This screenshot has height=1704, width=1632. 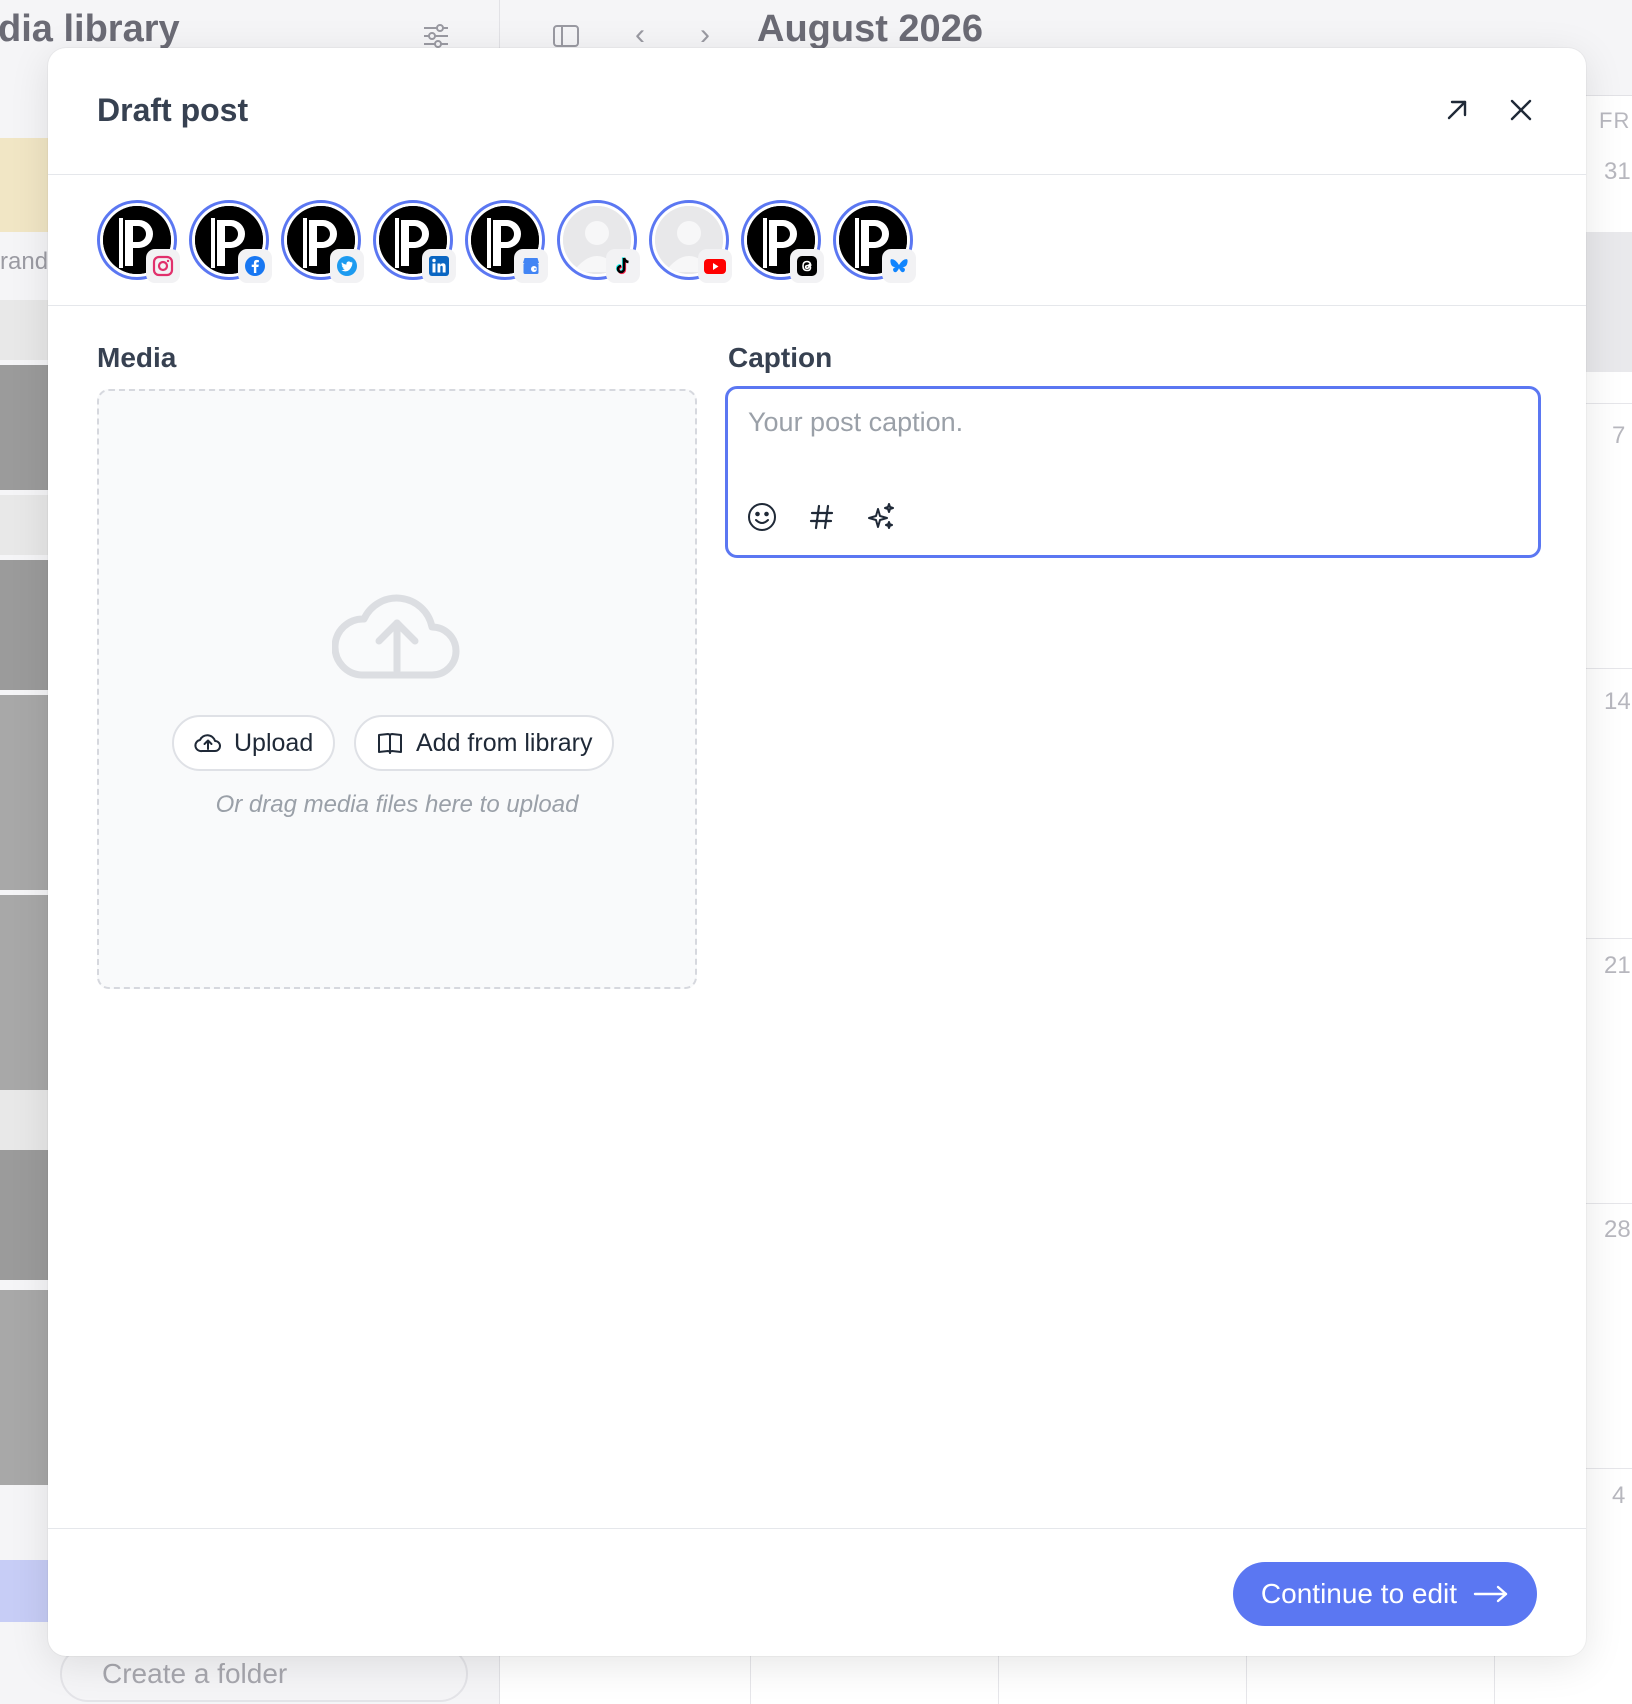 What do you see at coordinates (531, 266) in the screenshot?
I see `google-business-icon` at bounding box center [531, 266].